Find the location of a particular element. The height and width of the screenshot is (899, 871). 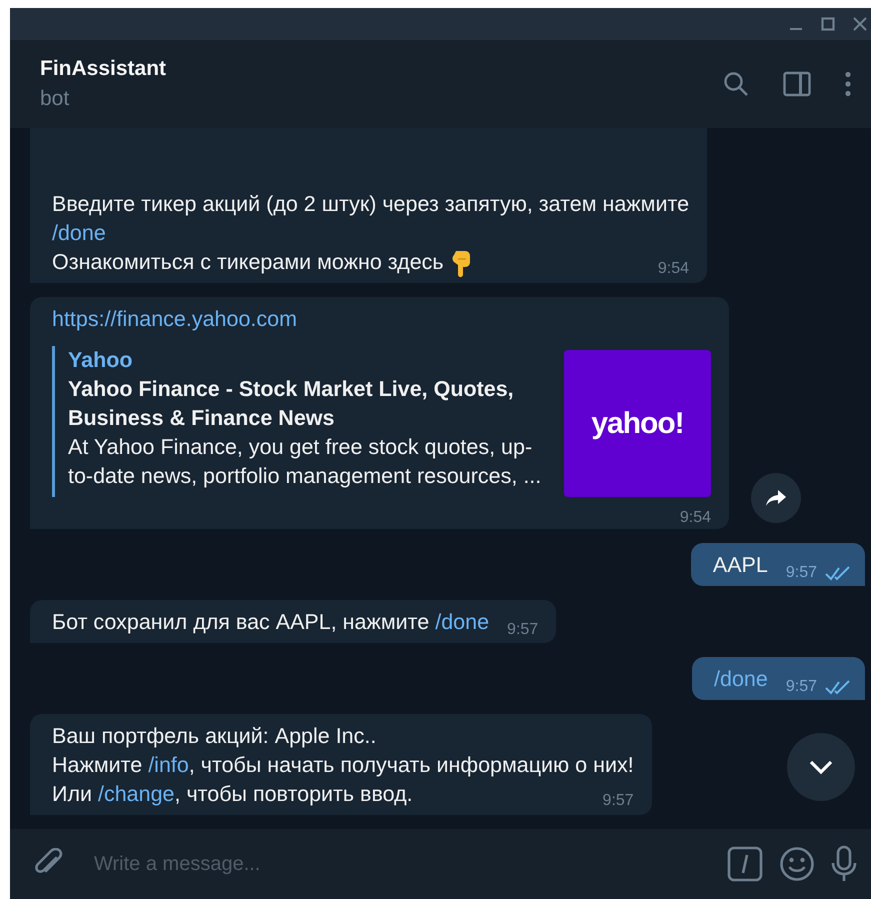

share-button is located at coordinates (776, 498).